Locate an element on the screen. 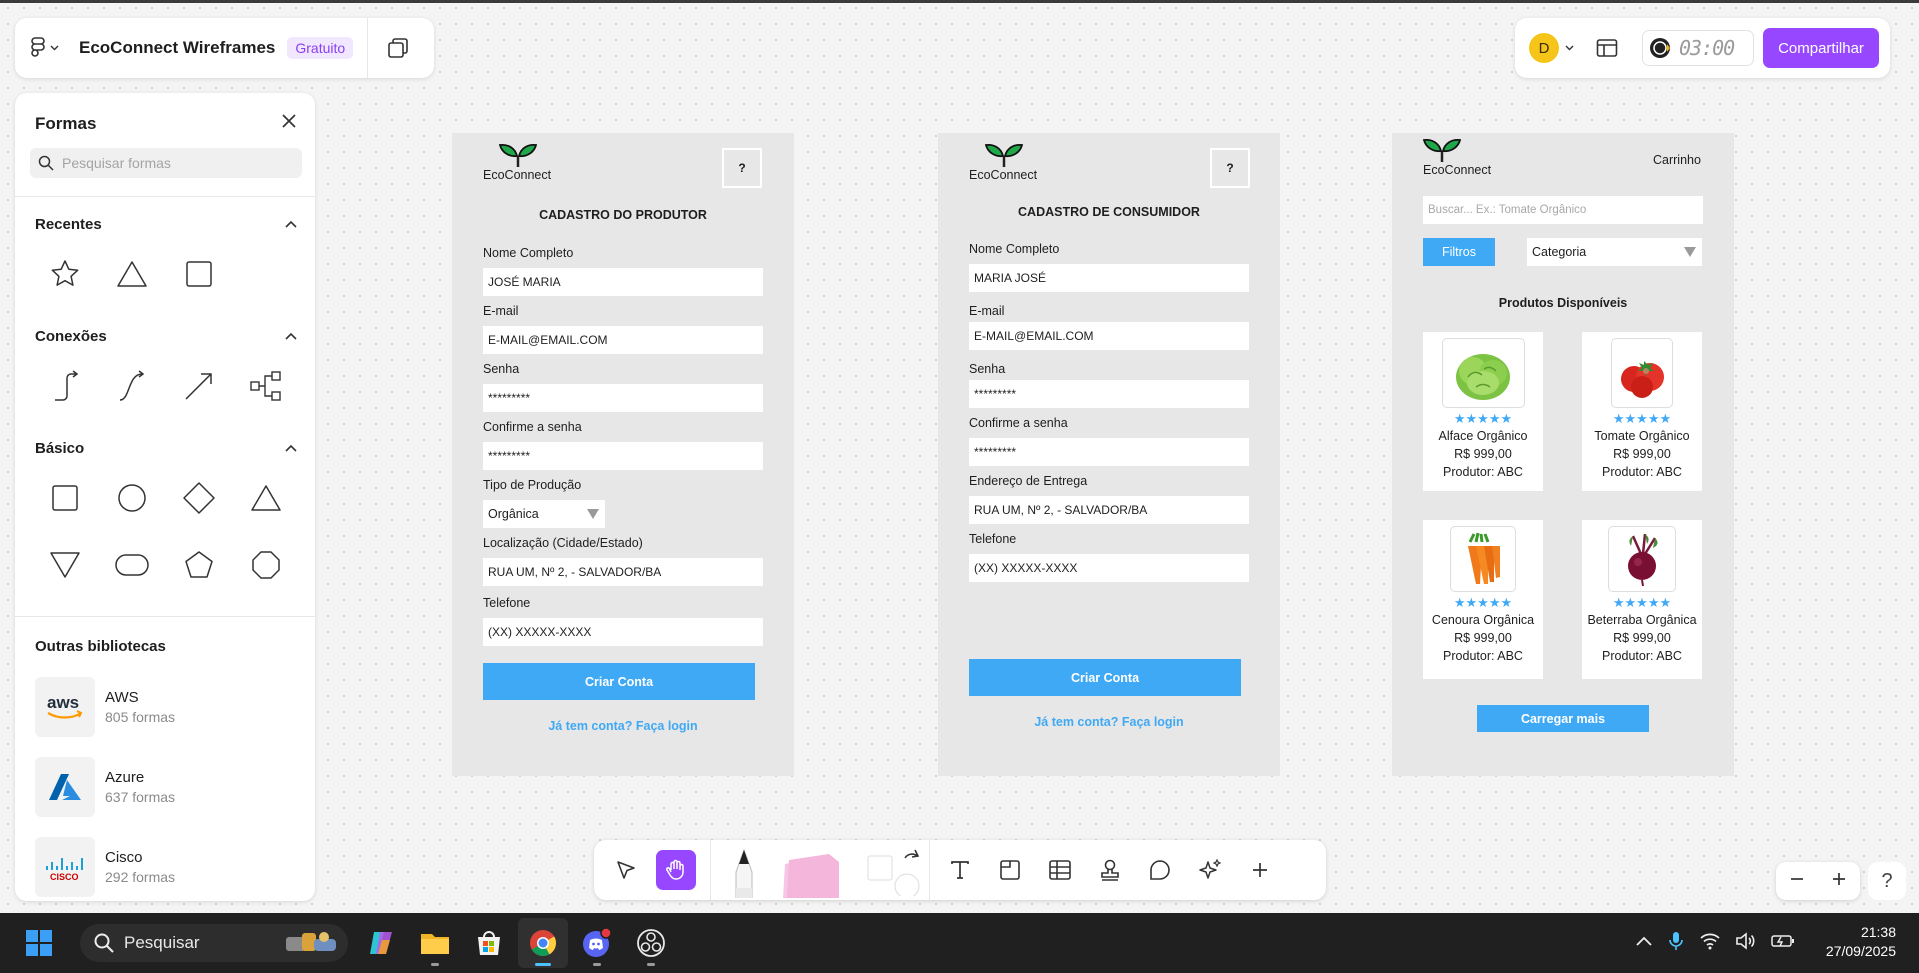 This screenshot has width=1919, height=973. microsoft-store-icon is located at coordinates (489, 943).